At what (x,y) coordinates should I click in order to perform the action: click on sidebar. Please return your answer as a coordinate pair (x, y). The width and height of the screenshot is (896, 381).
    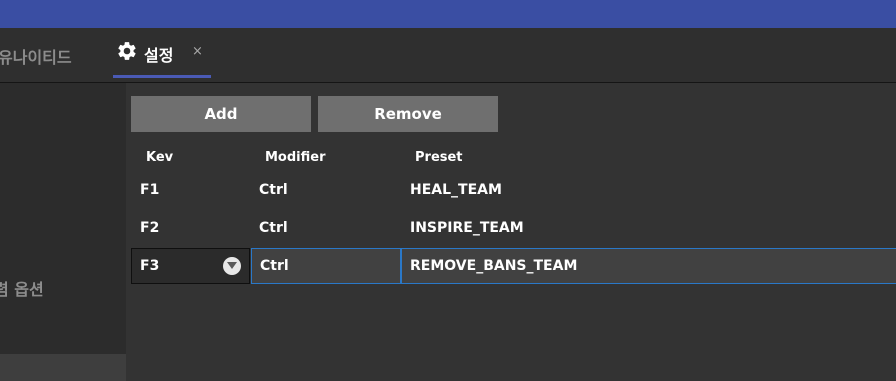
    Looking at the image, I should click on (63, 232).